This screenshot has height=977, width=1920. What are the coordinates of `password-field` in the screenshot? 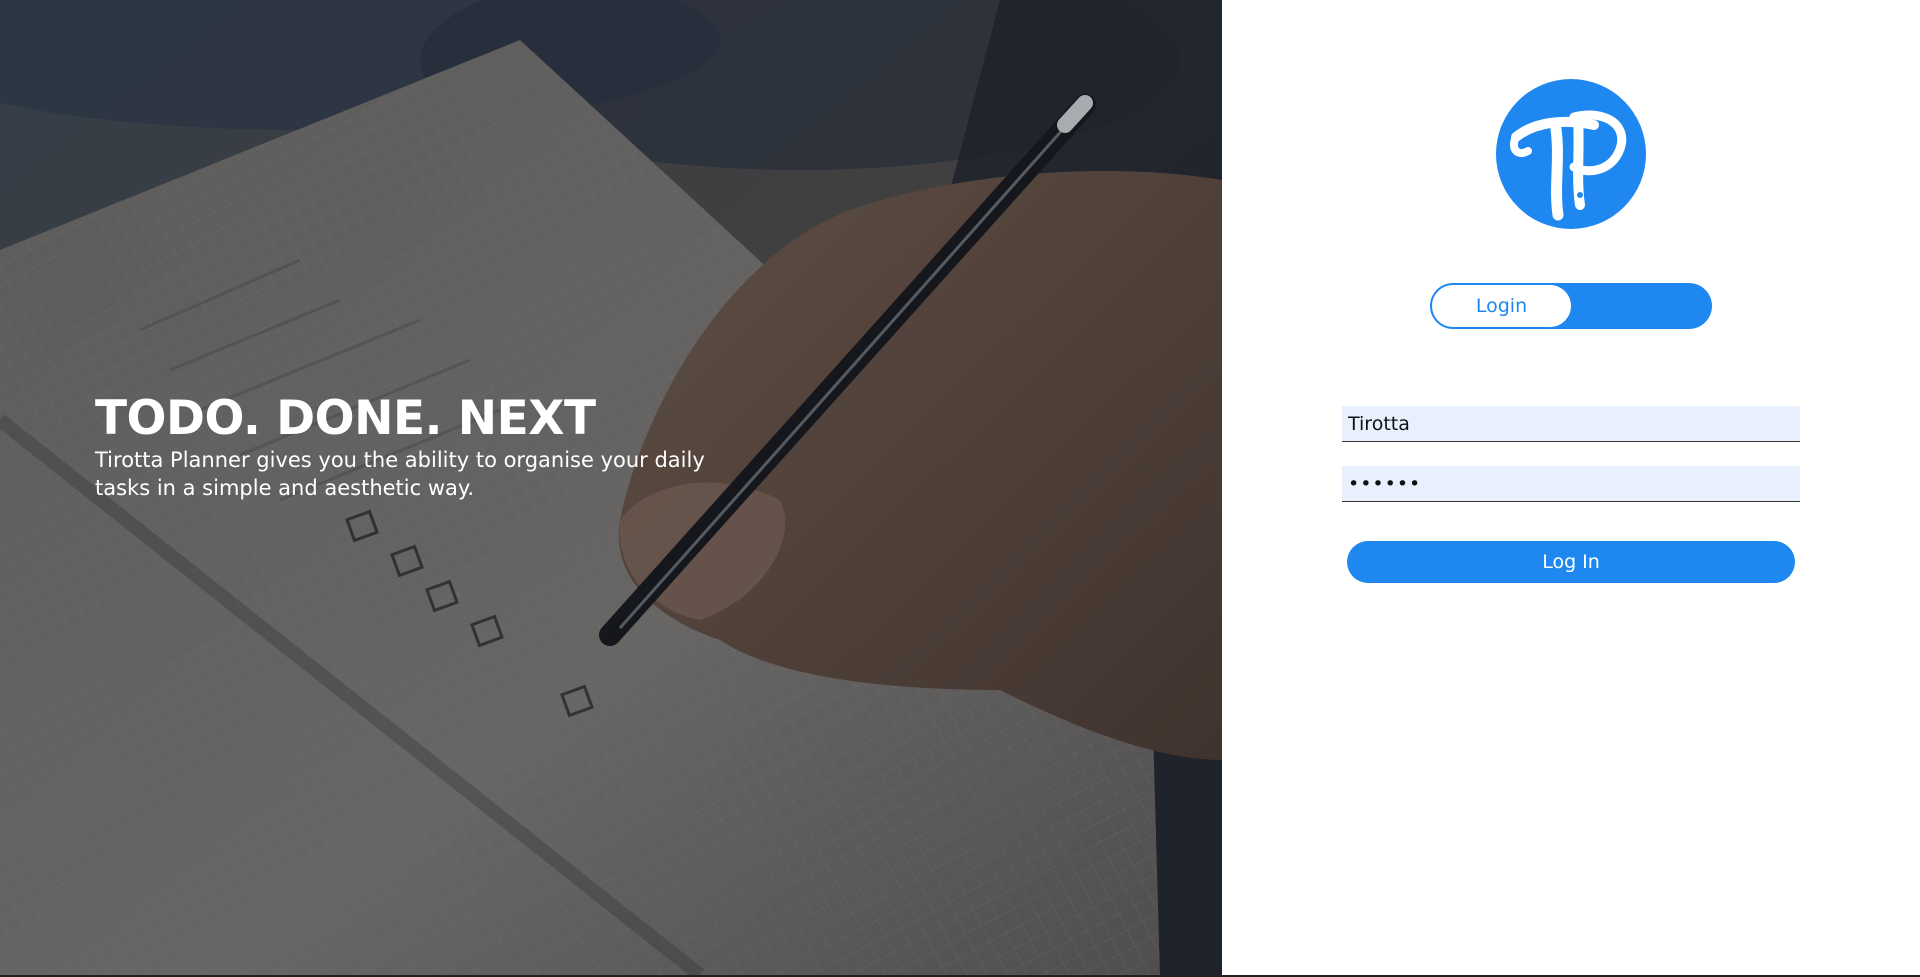 It's located at (1571, 484).